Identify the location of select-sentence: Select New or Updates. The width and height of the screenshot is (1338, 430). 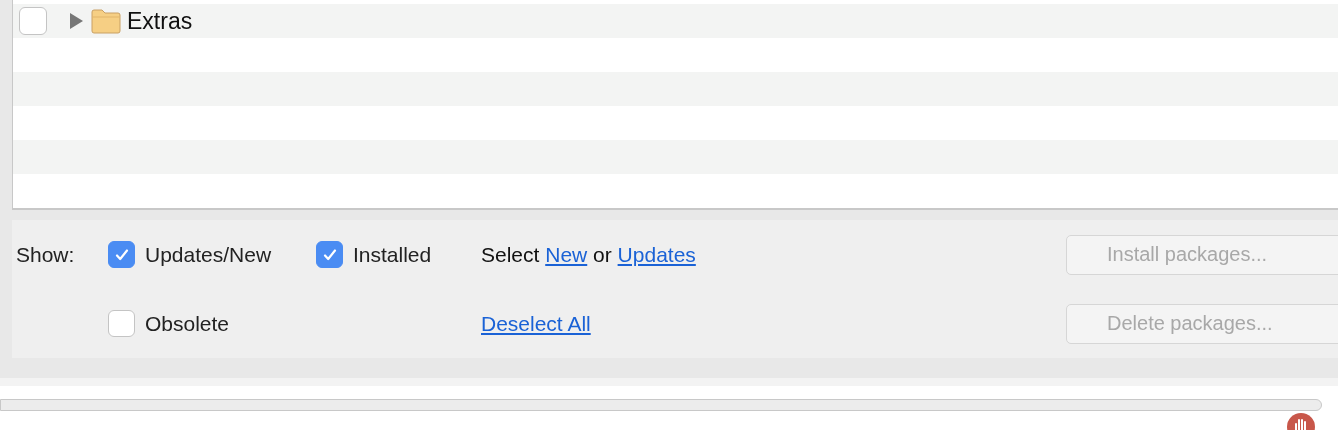
(589, 254).